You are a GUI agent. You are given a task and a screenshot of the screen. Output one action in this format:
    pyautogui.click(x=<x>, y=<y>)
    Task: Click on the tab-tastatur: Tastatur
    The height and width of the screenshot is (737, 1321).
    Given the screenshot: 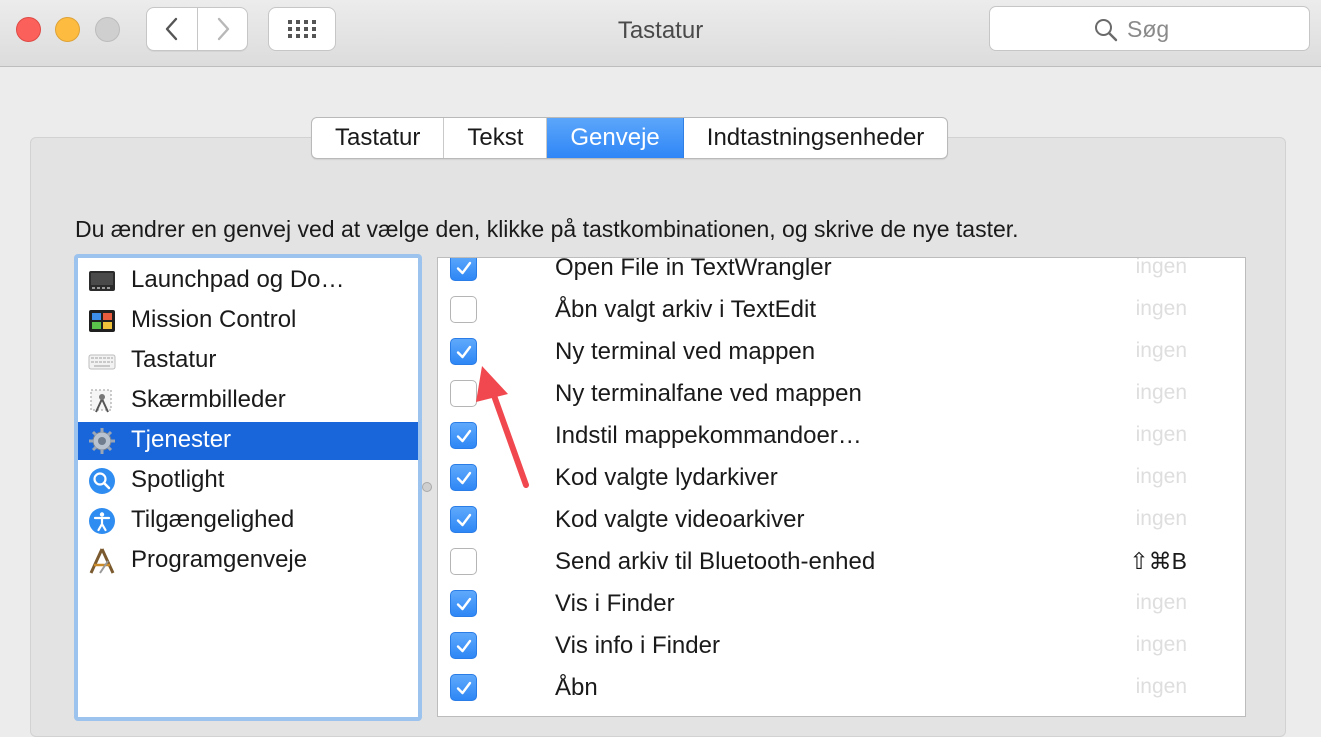 What is the action you would take?
    pyautogui.click(x=378, y=138)
    